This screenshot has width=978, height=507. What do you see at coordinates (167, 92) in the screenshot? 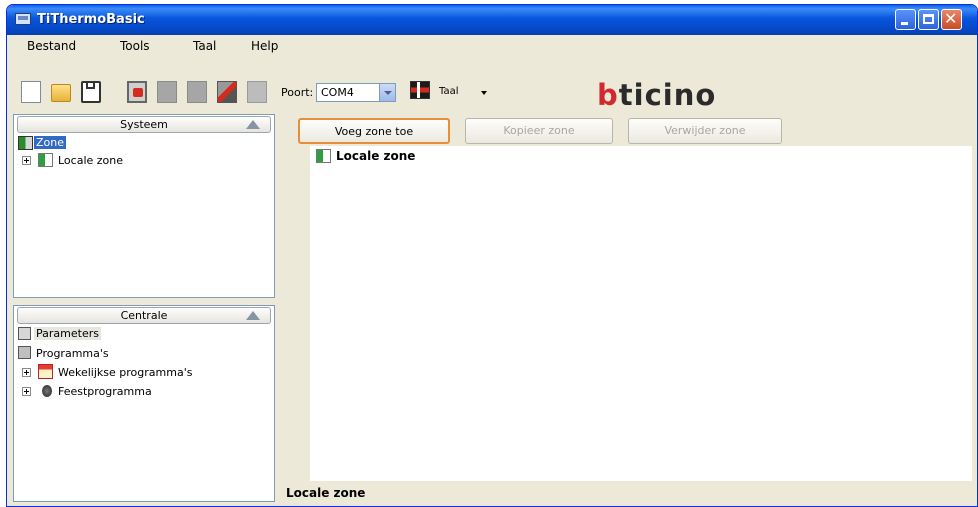
I see `receive-icon` at bounding box center [167, 92].